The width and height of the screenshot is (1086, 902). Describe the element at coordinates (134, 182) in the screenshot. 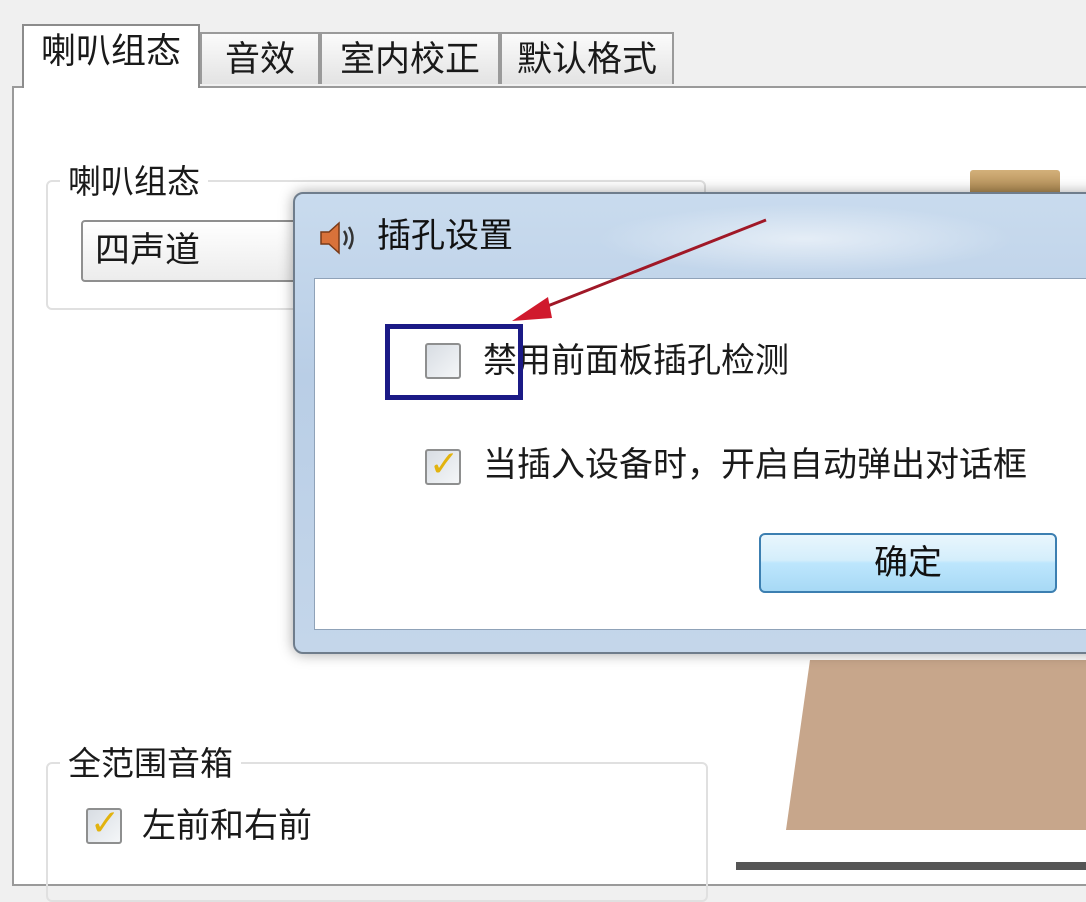

I see `speaker-config-group-title: 喇叭组态` at that location.